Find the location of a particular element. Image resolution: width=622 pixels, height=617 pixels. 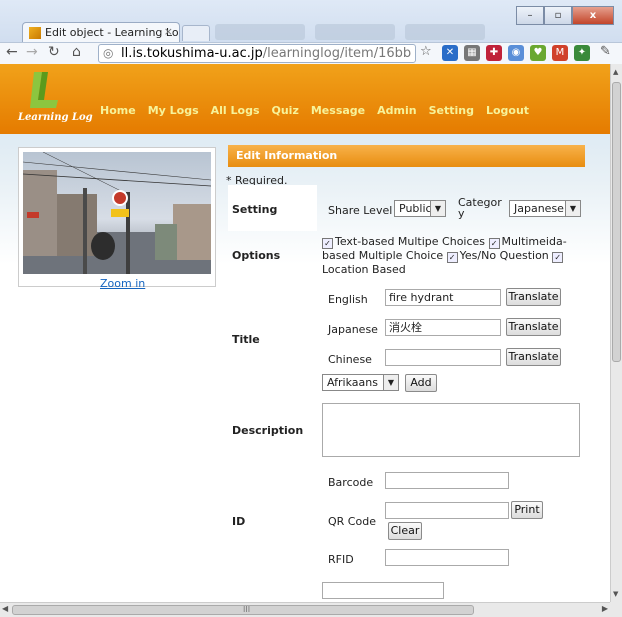

option-text-multiple-choice: ✓ Text-based Multipe Choices is located at coordinates (403, 242).